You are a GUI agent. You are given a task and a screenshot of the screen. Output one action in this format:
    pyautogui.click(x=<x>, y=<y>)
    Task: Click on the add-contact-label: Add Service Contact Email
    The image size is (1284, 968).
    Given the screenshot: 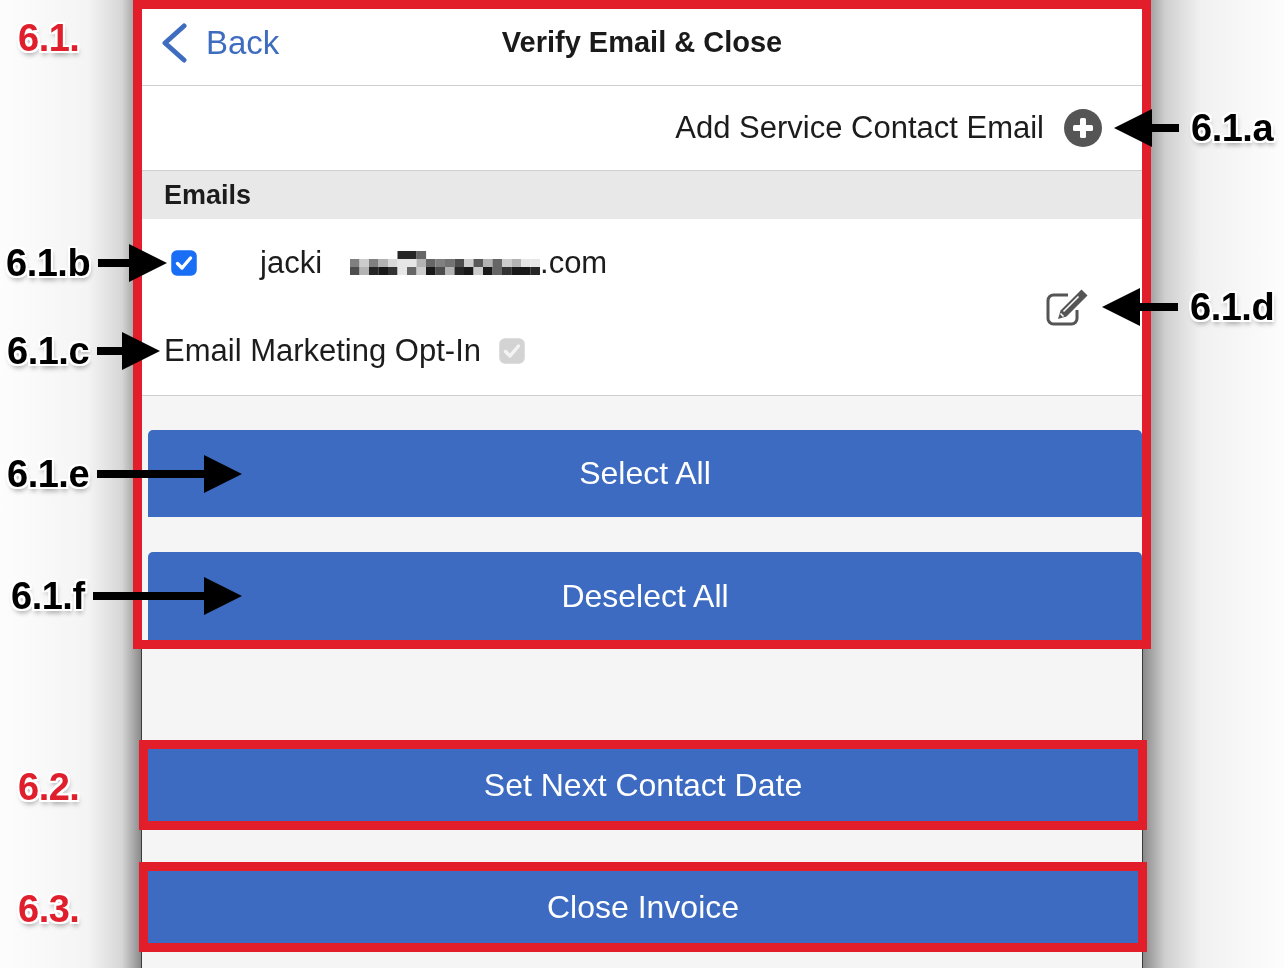 What is the action you would take?
    pyautogui.click(x=859, y=128)
    